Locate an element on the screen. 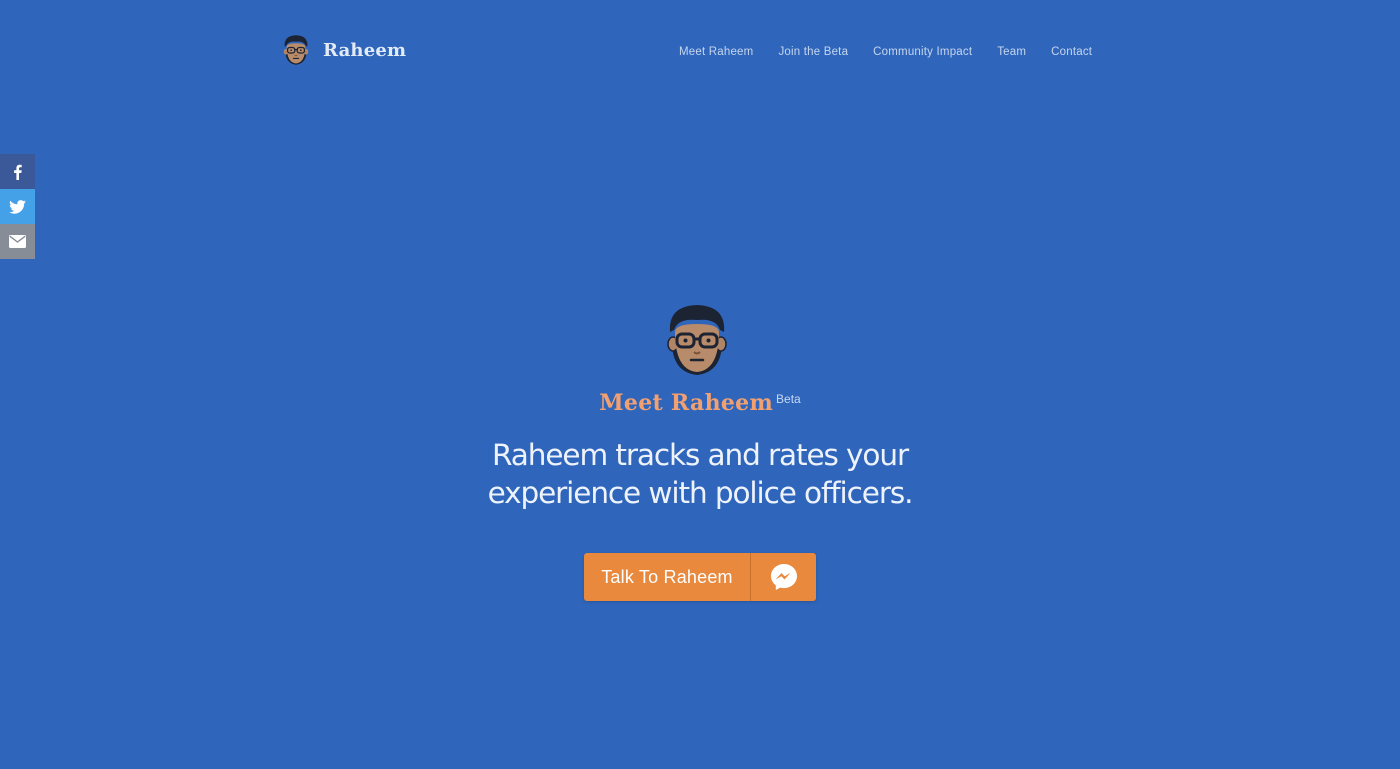 The image size is (1400, 769). talk-to-raheem-button: Talk To Raheem is located at coordinates (700, 577).